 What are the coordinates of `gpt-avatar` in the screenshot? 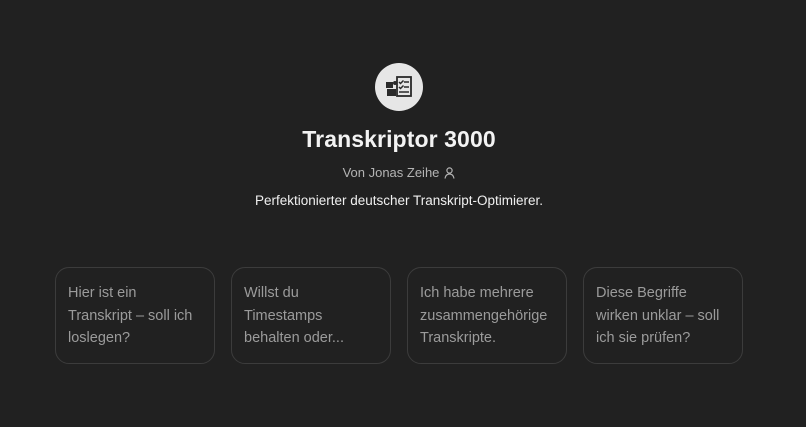 It's located at (399, 87).